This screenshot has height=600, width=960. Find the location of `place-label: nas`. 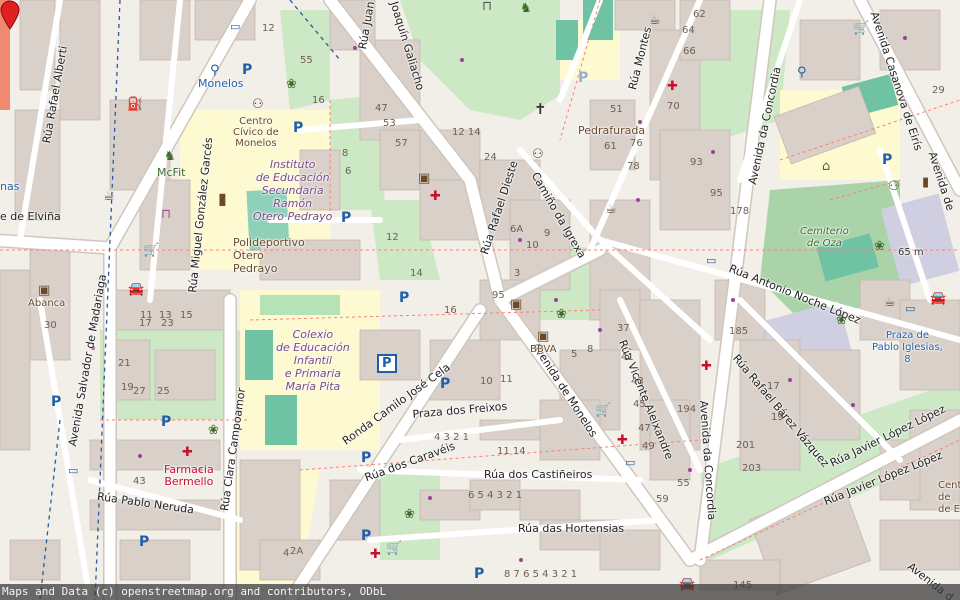

place-label: nas is located at coordinates (10, 186).